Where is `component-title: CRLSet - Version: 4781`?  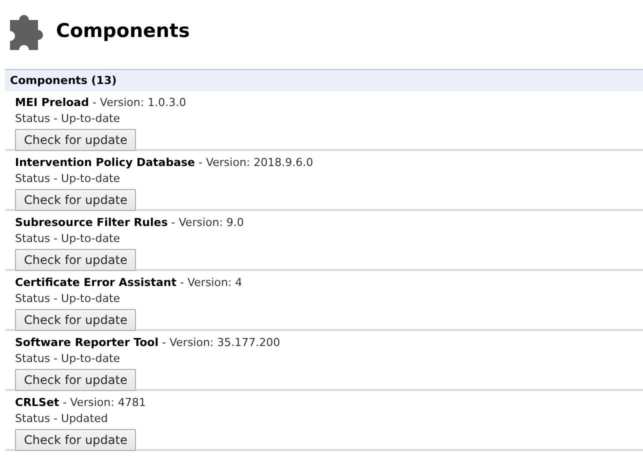 component-title: CRLSet - Version: 4781 is located at coordinates (81, 403).